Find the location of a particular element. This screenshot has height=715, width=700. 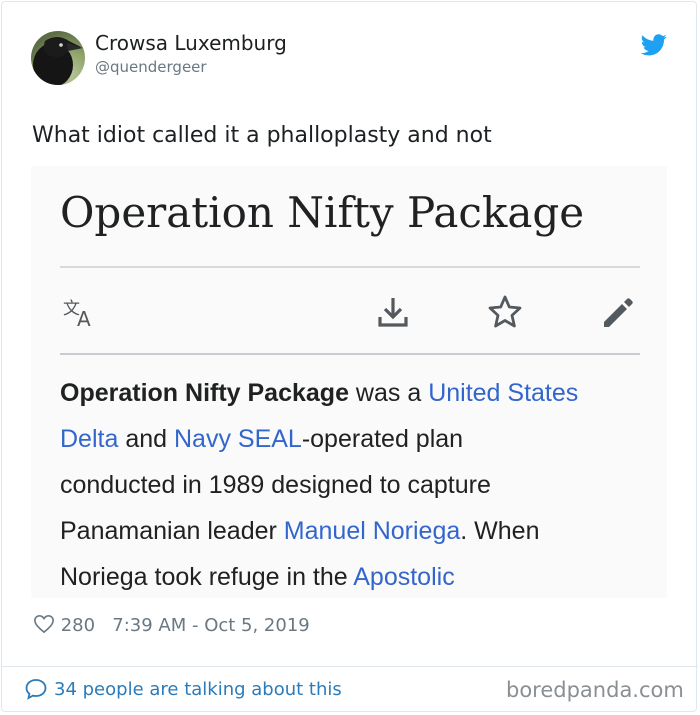

speech-bubble-icon is located at coordinates (36, 689).